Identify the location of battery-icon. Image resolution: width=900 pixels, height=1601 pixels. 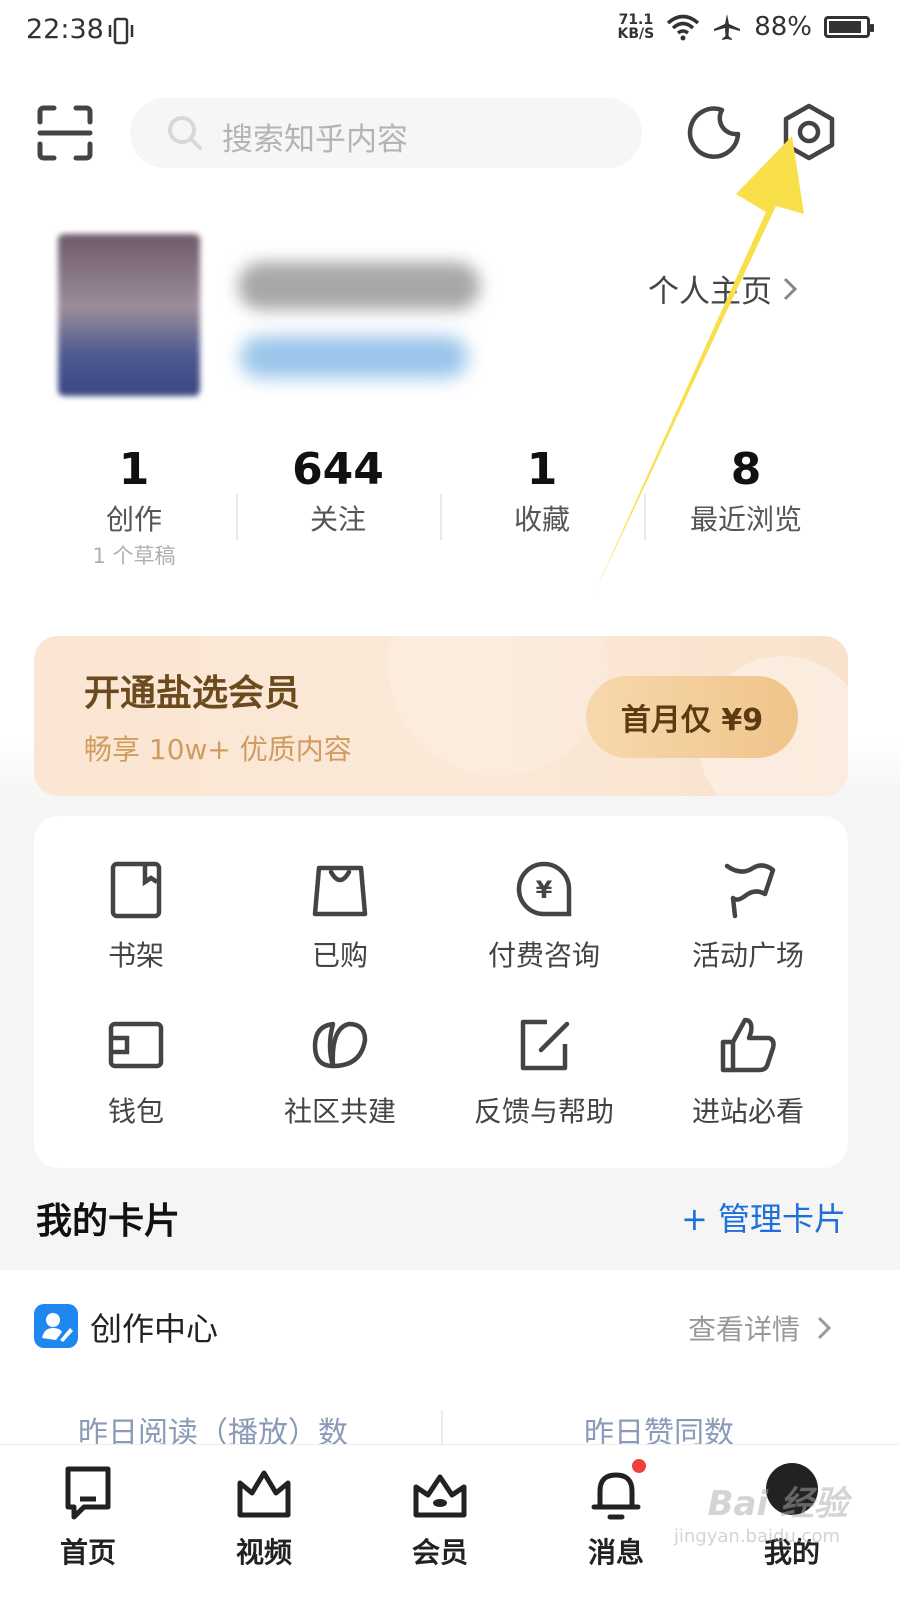
(849, 27).